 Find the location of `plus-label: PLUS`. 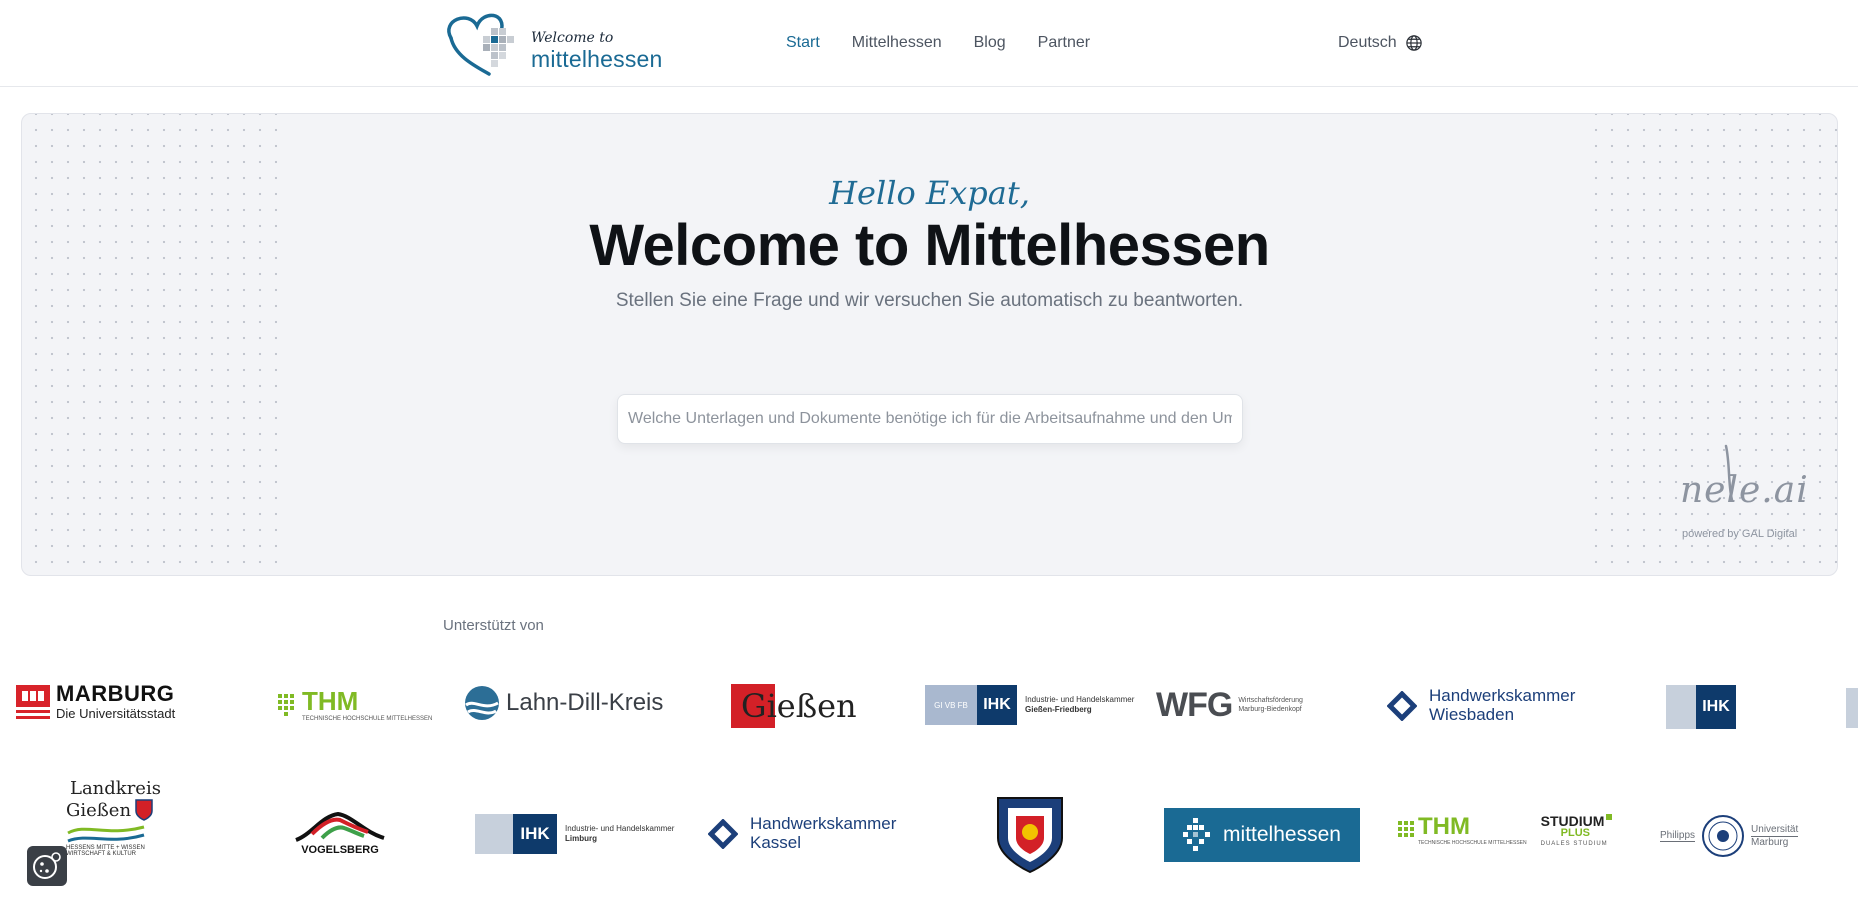

plus-label: PLUS is located at coordinates (1575, 833).